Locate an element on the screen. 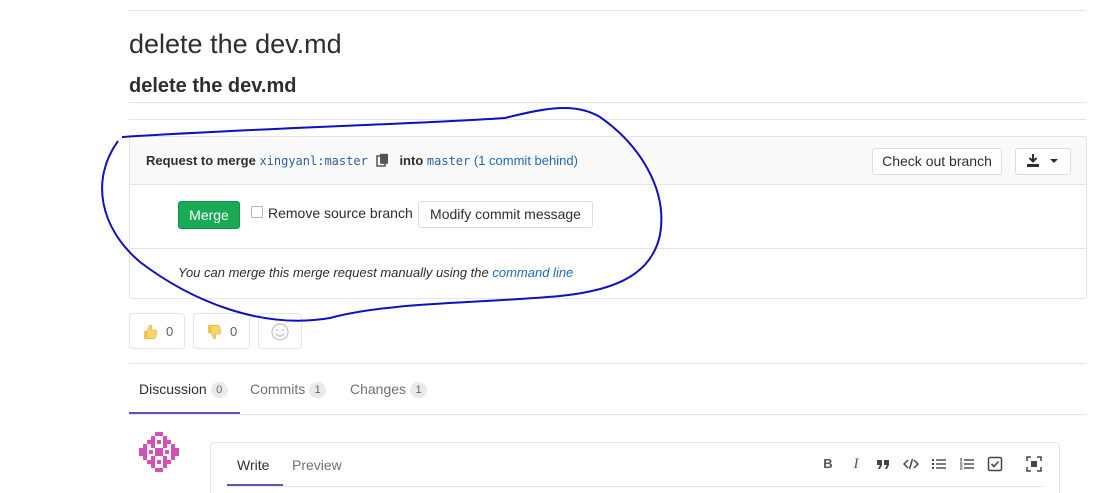 Image resolution: width=1115 pixels, height=493 pixels. target-branch-link: master is located at coordinates (448, 161).